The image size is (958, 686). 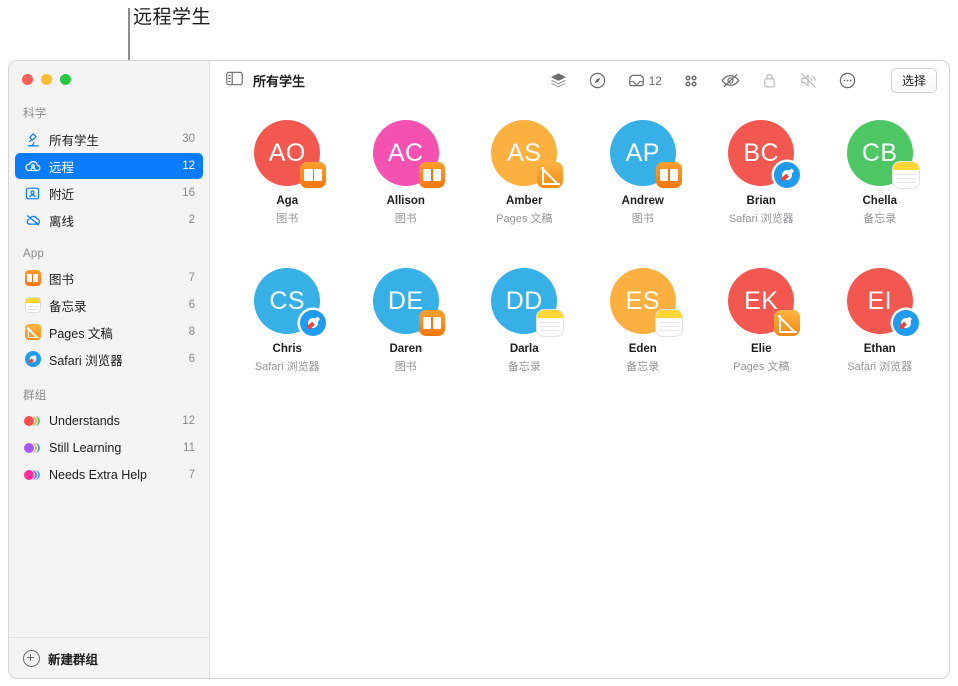 What do you see at coordinates (62, 167) in the screenshot?
I see `sidebar-item-label: 远程` at bounding box center [62, 167].